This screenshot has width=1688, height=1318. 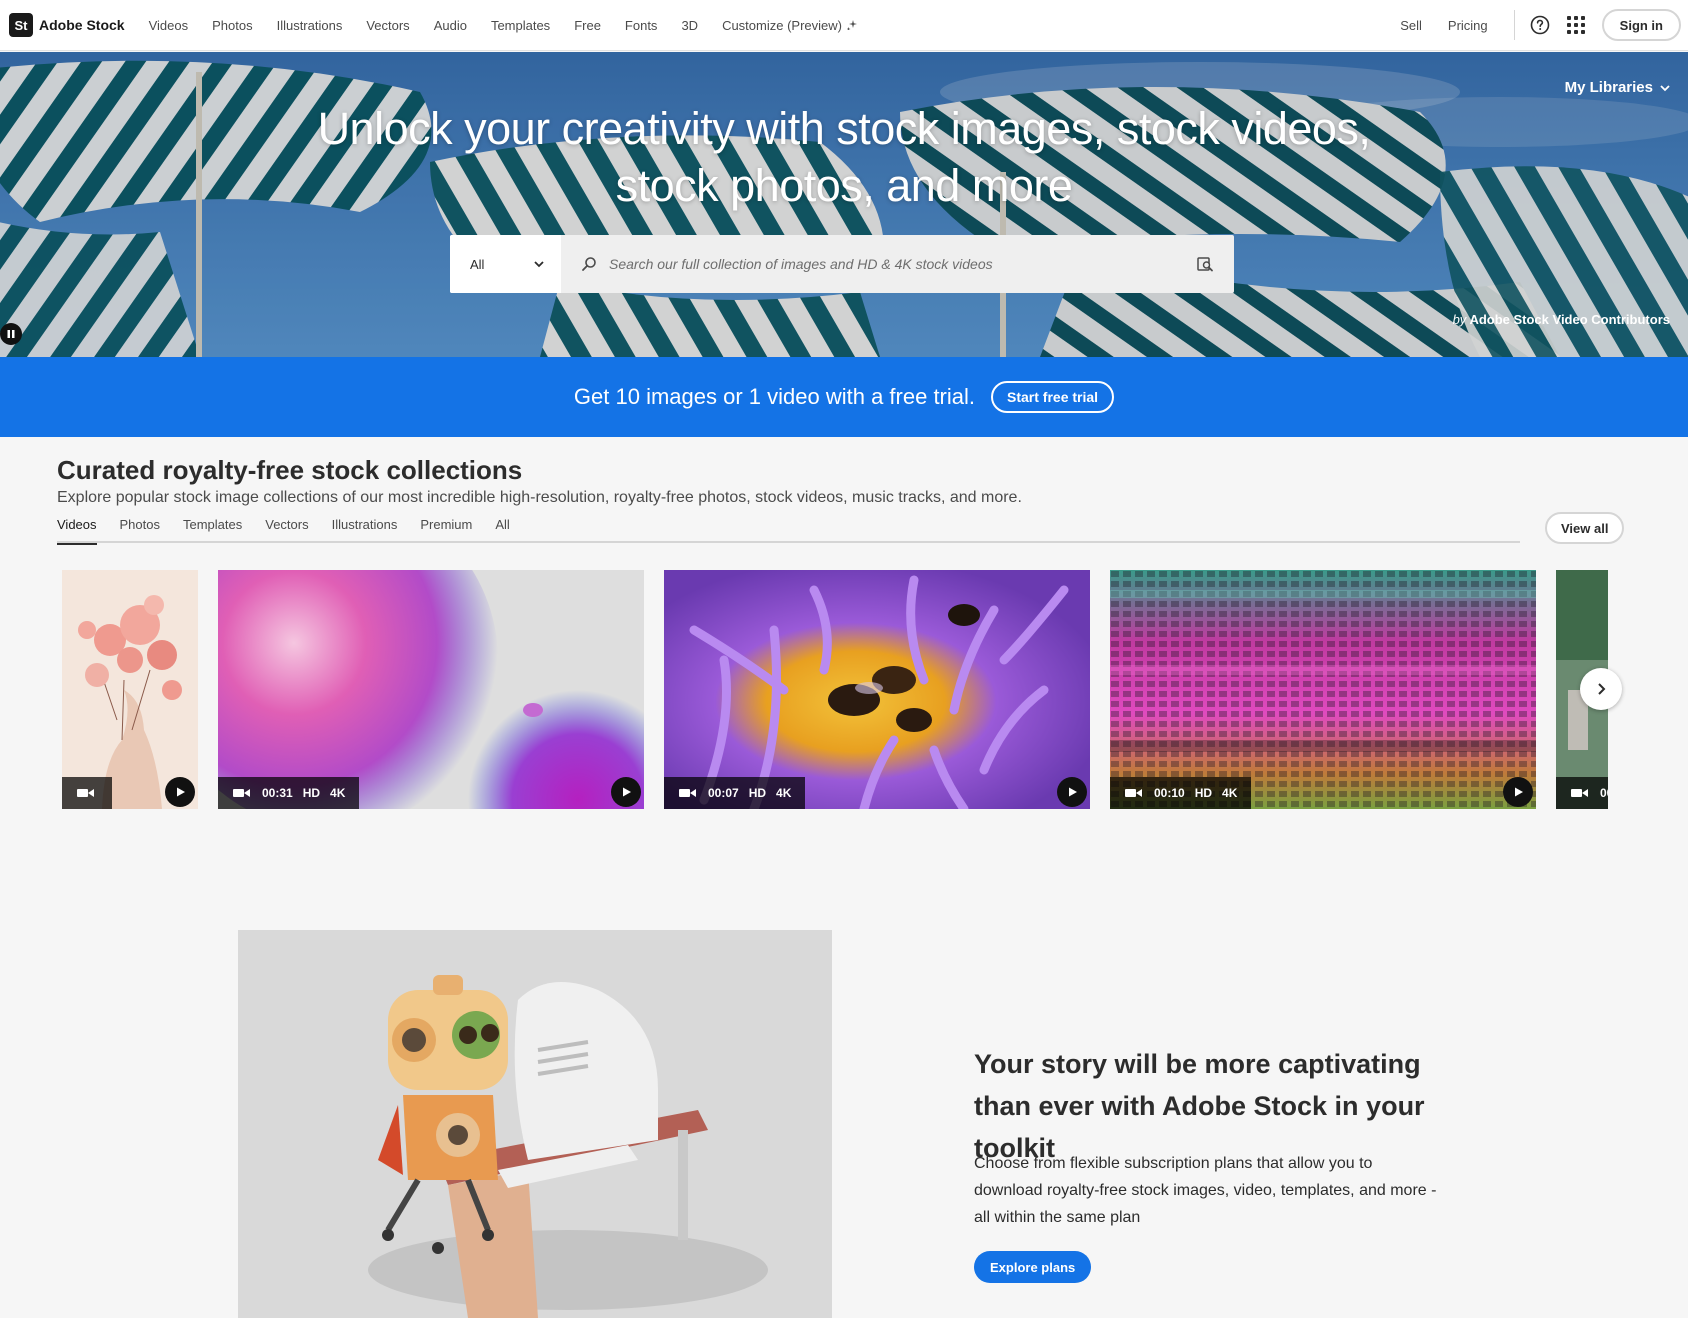 What do you see at coordinates (723, 793) in the screenshot?
I see `video-duration: 00:07` at bounding box center [723, 793].